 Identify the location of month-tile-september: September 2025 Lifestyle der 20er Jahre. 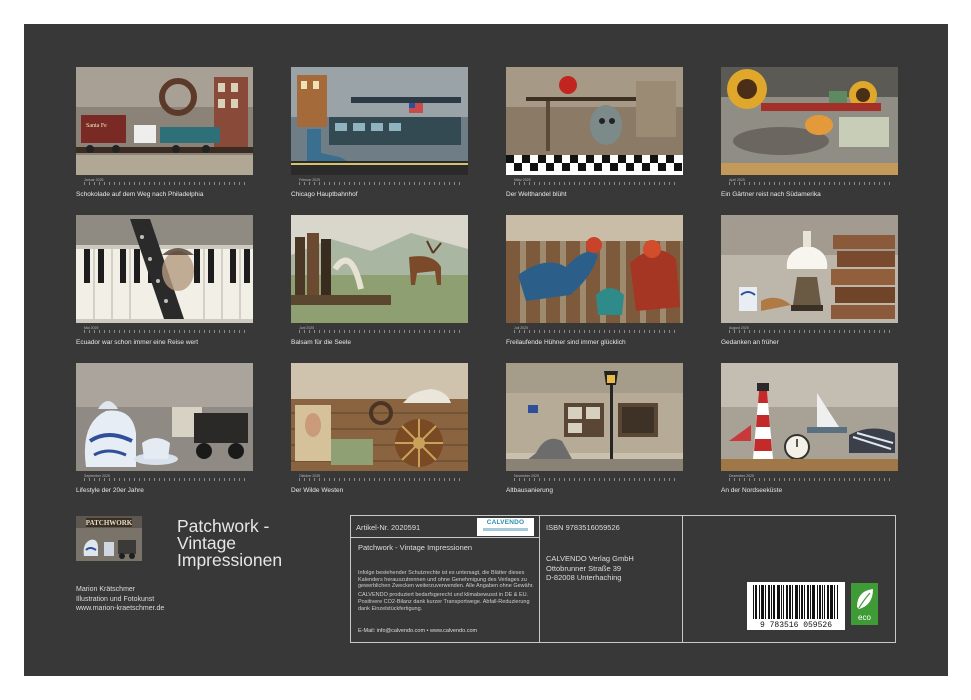
(164, 433).